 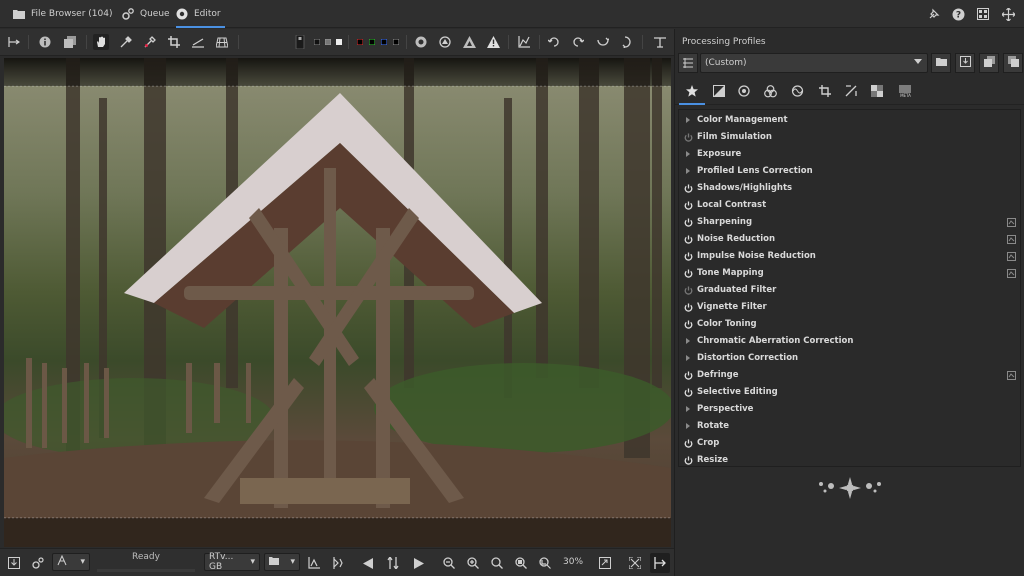 What do you see at coordinates (418, 563) in the screenshot?
I see `next-image-icon` at bounding box center [418, 563].